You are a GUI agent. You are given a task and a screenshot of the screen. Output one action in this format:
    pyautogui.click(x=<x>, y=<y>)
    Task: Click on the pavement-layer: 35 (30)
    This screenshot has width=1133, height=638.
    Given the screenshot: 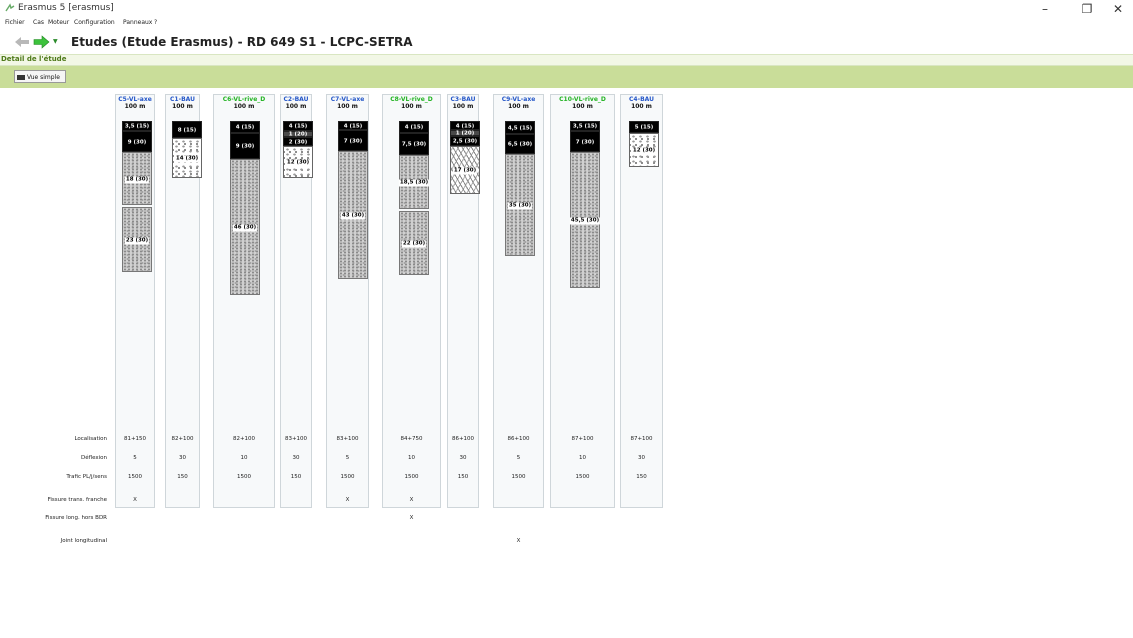 What is the action you would take?
    pyautogui.click(x=520, y=205)
    